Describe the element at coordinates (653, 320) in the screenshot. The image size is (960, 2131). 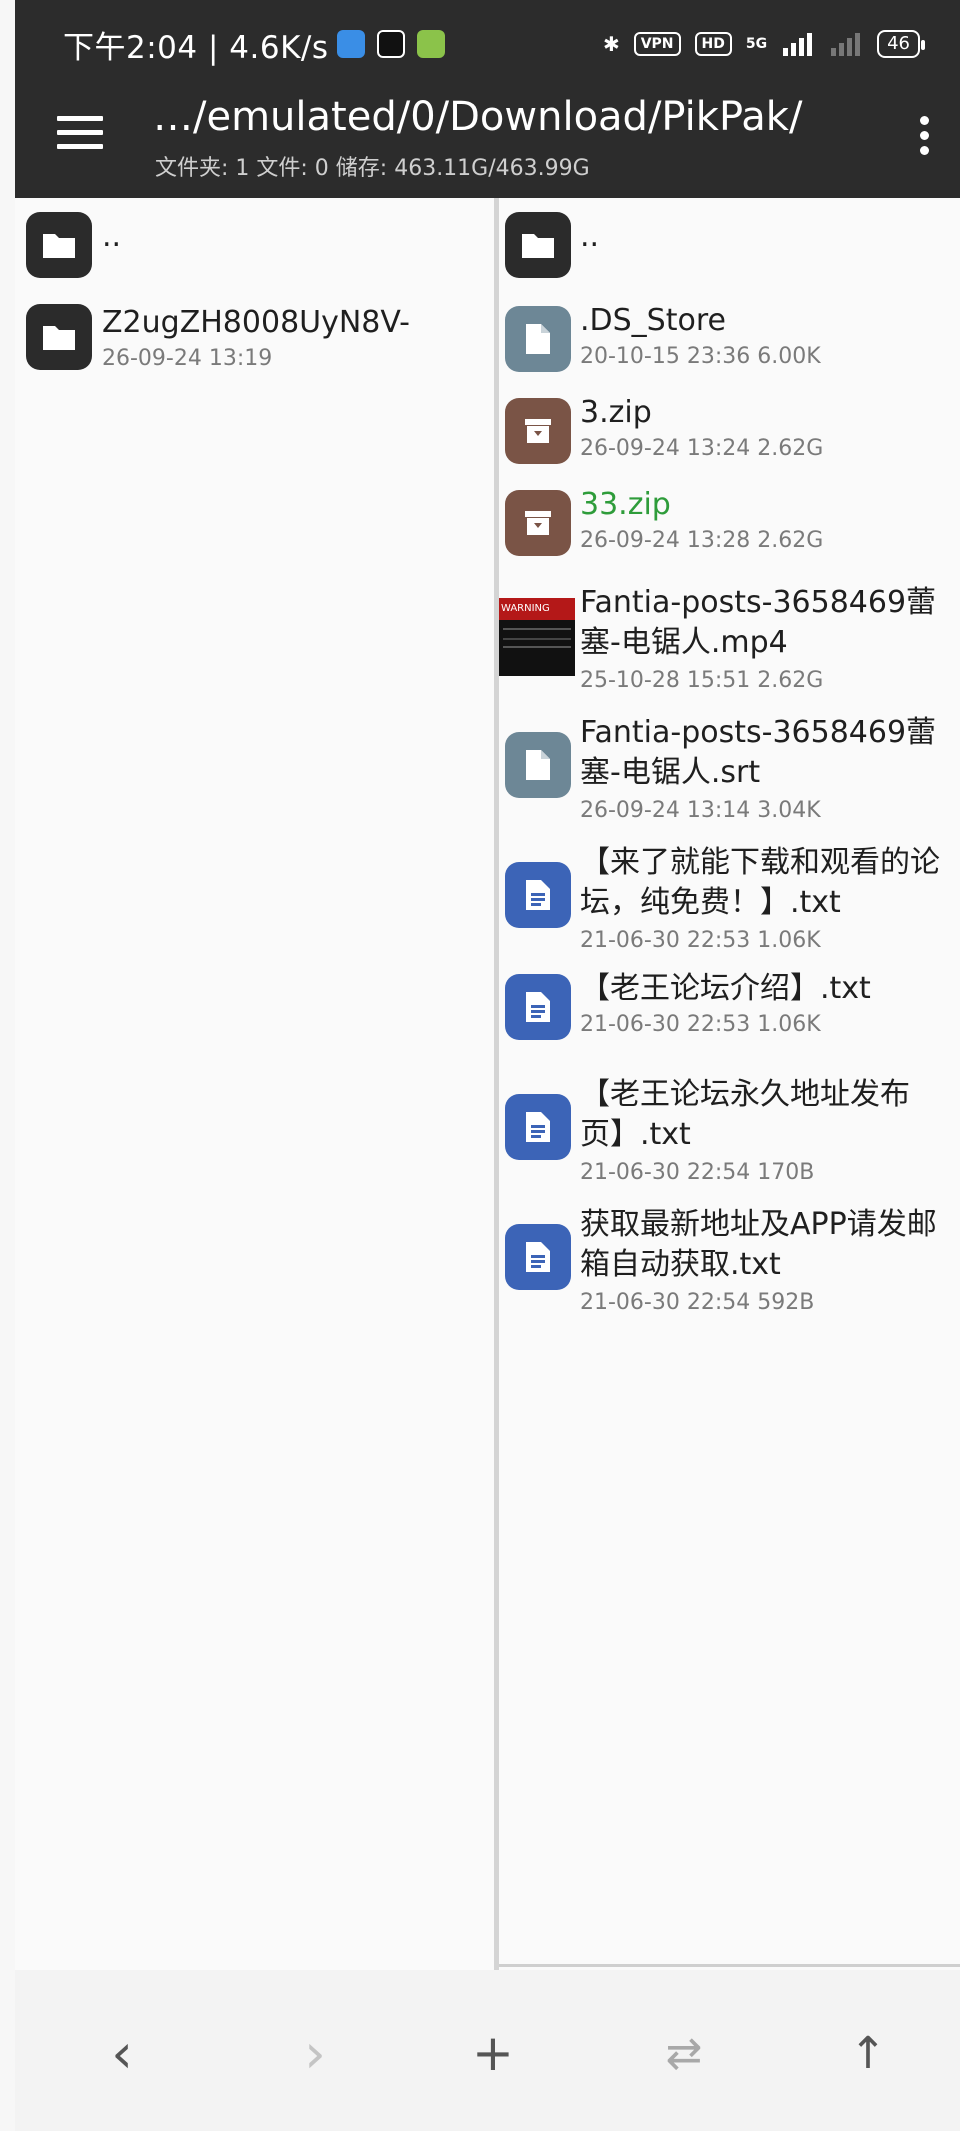
I see `entry-name: .DS_Store` at that location.